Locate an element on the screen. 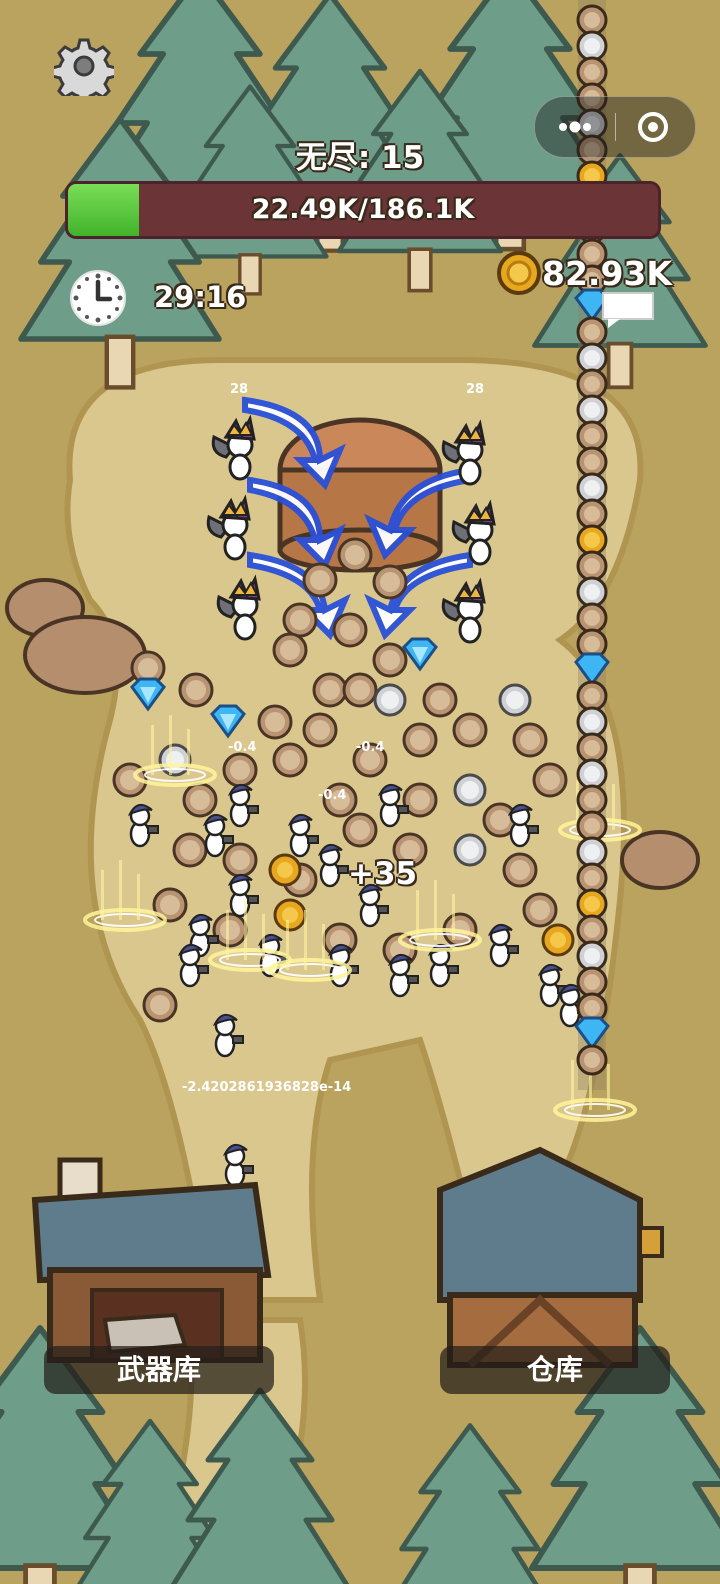 The width and height of the screenshot is (720, 1584). float-long-number: -2.4202861936828e-14 is located at coordinates (267, 1087).